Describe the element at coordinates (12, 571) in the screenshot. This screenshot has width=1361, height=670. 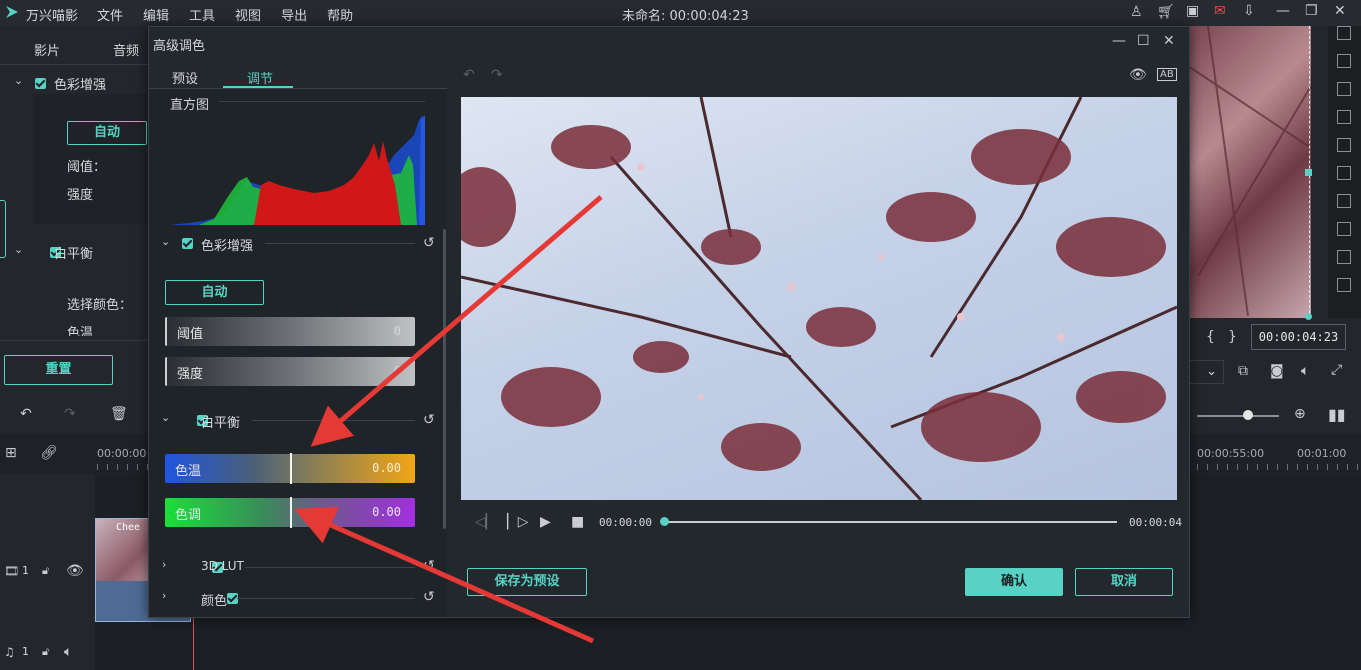
I see `video-track-icon: 🎞︎` at that location.